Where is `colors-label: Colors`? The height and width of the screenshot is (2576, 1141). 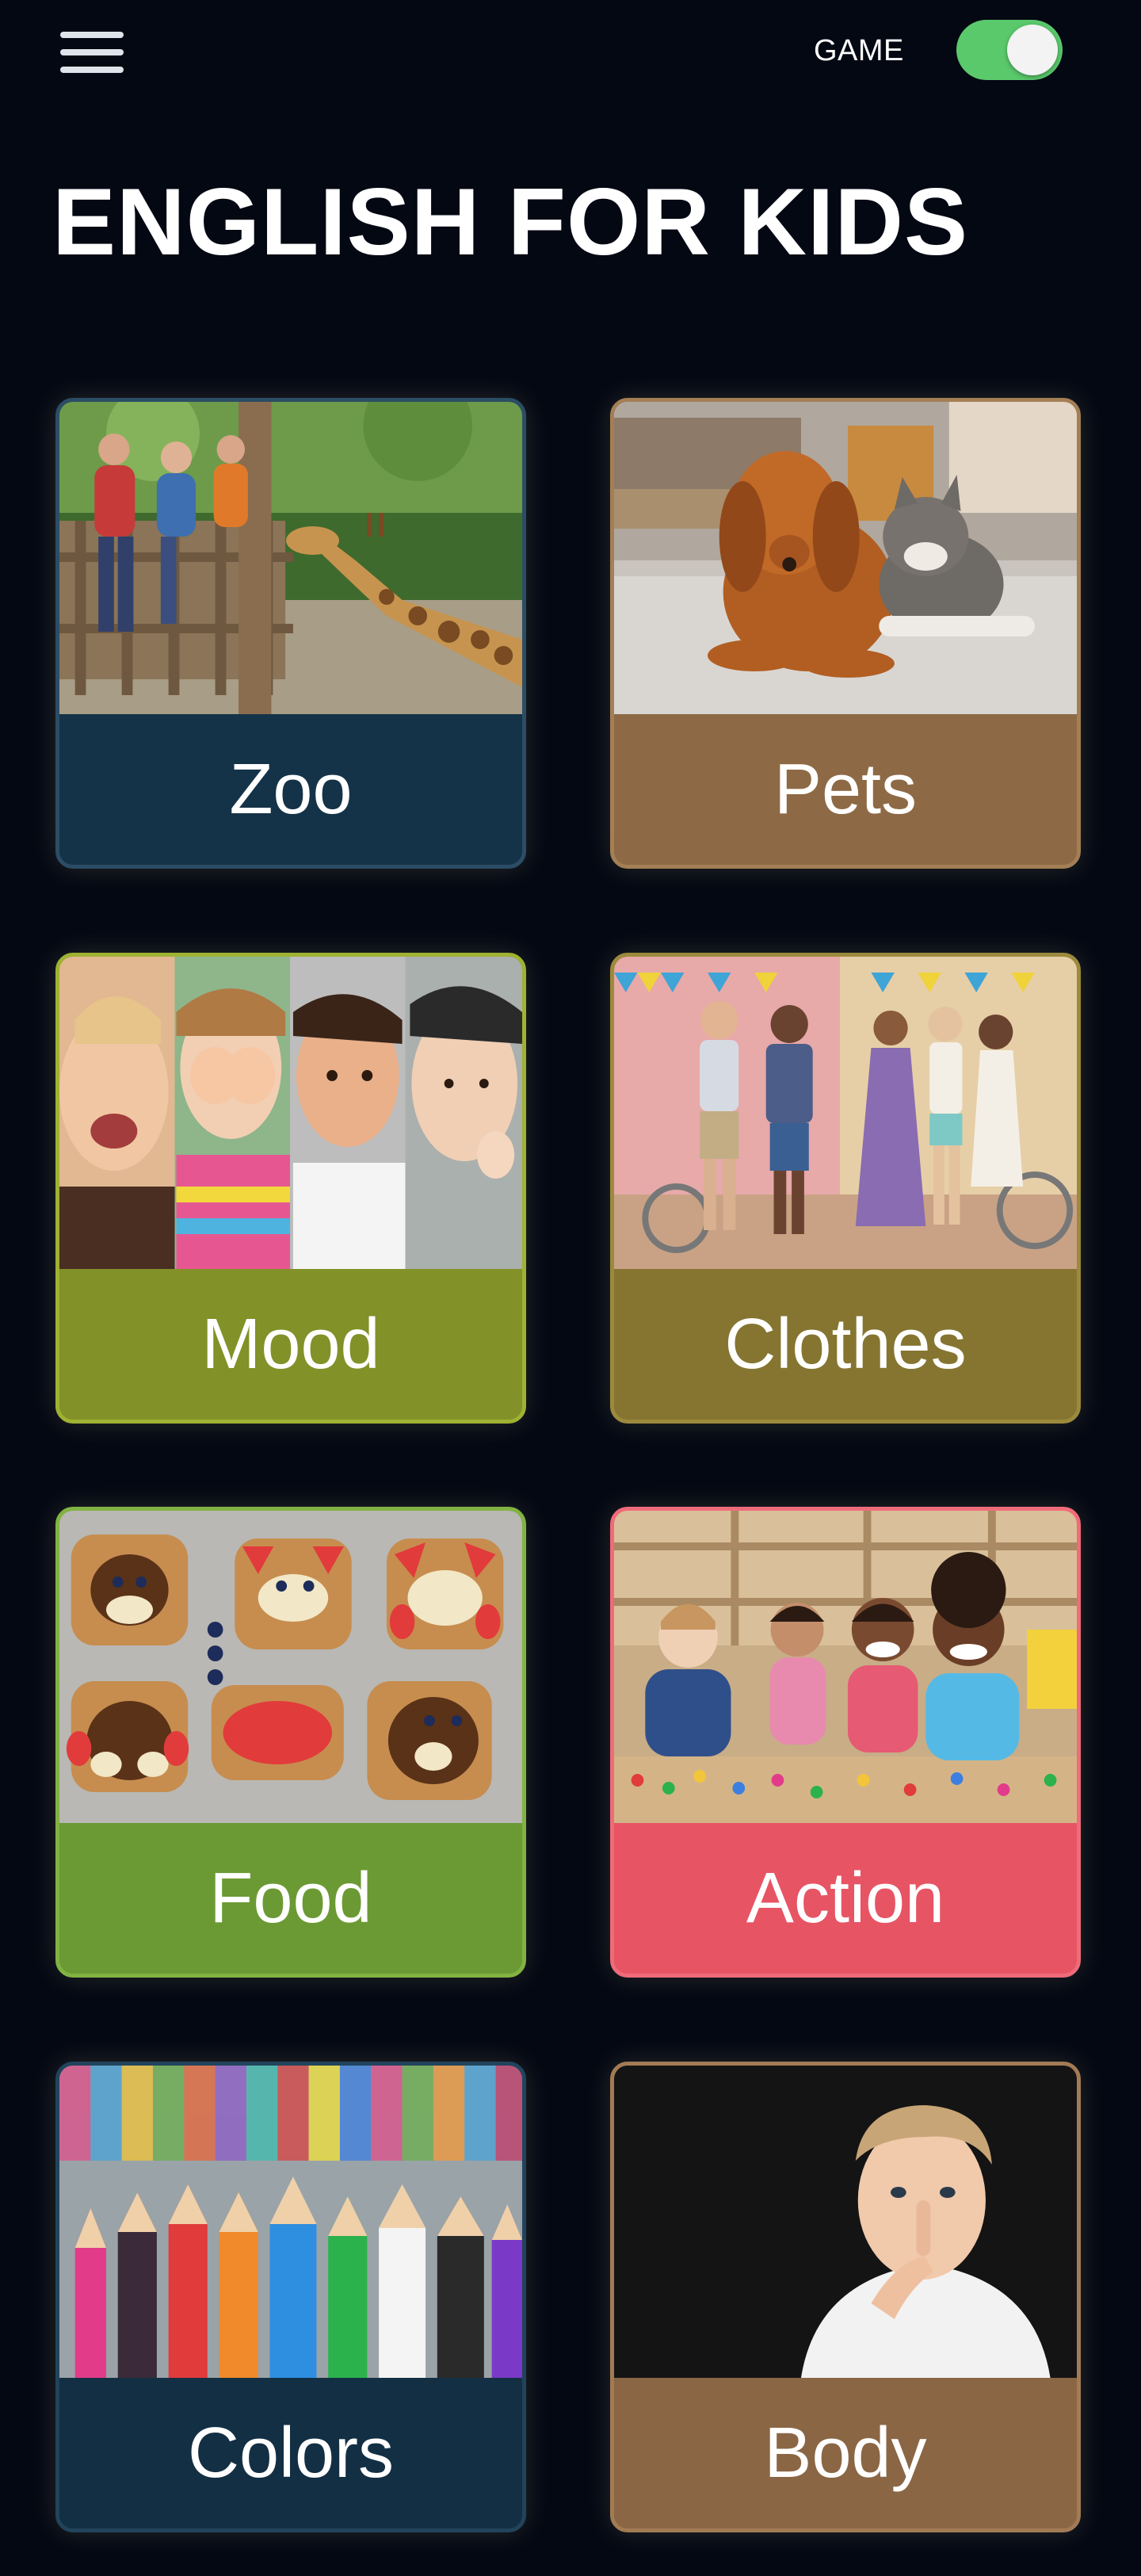
colors-label: Colors is located at coordinates (290, 2453).